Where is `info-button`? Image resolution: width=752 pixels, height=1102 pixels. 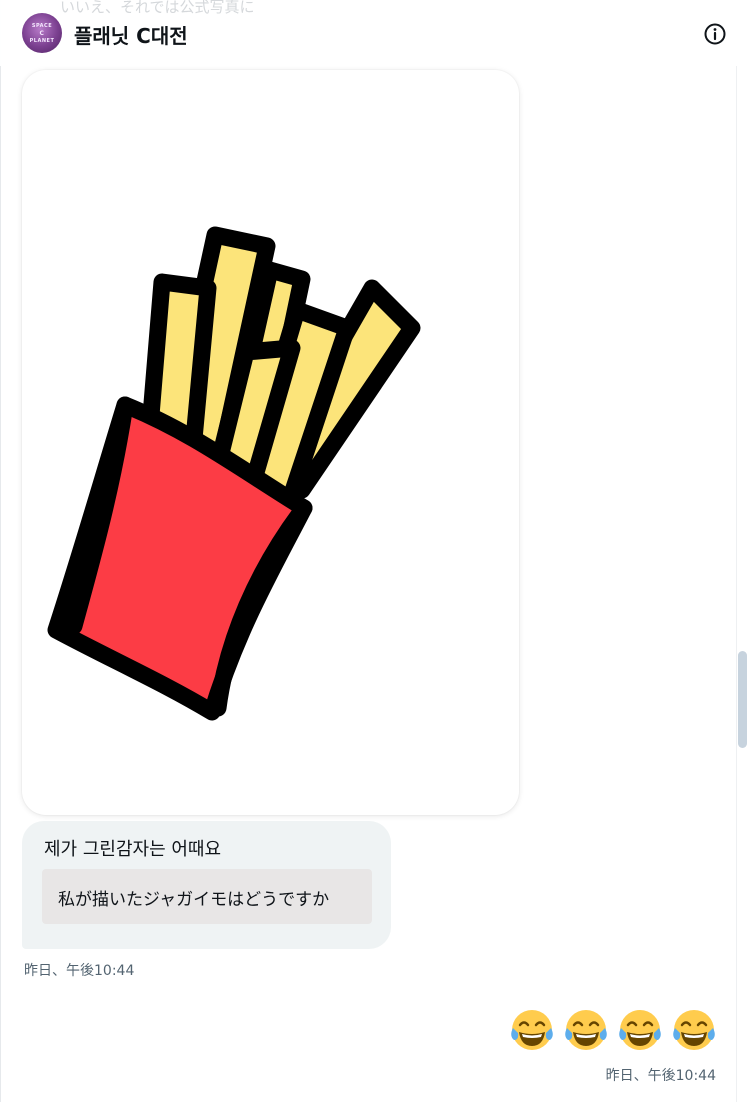 info-button is located at coordinates (715, 34).